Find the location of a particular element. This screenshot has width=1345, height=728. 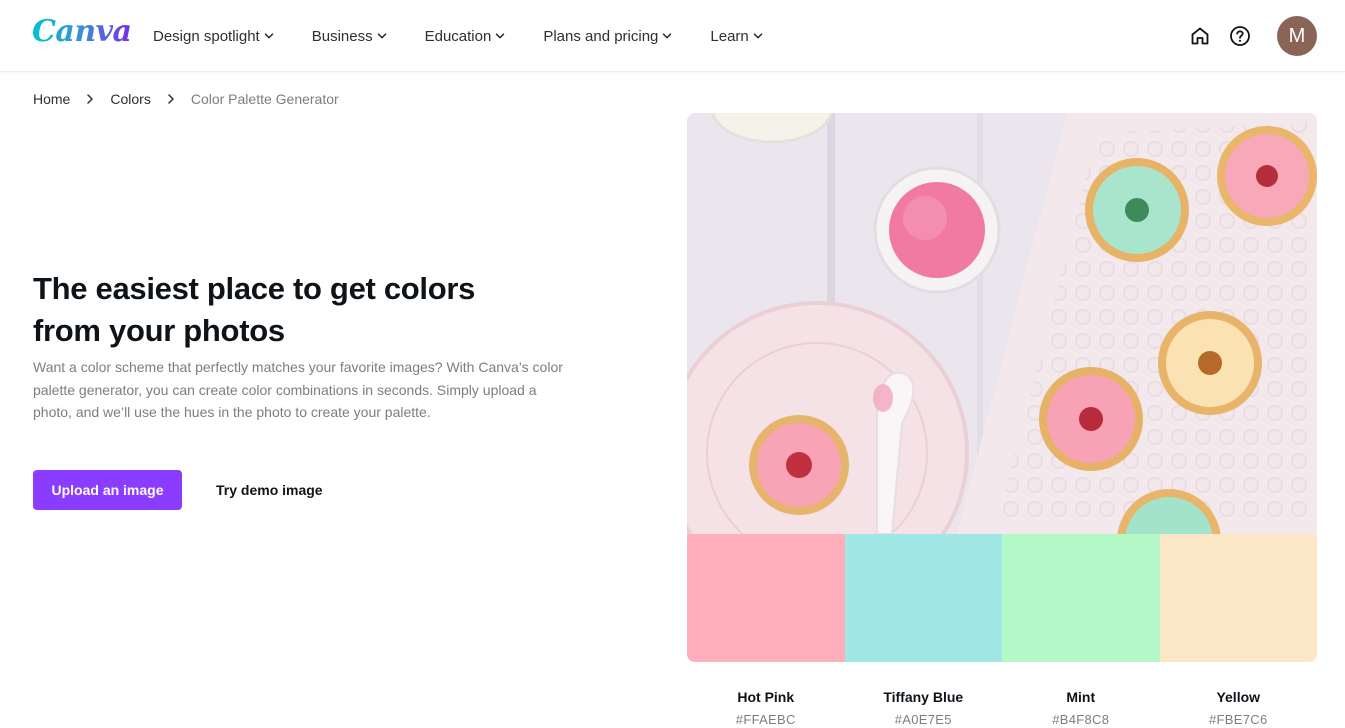

swatch-tiffany-blue is located at coordinates (923, 598).